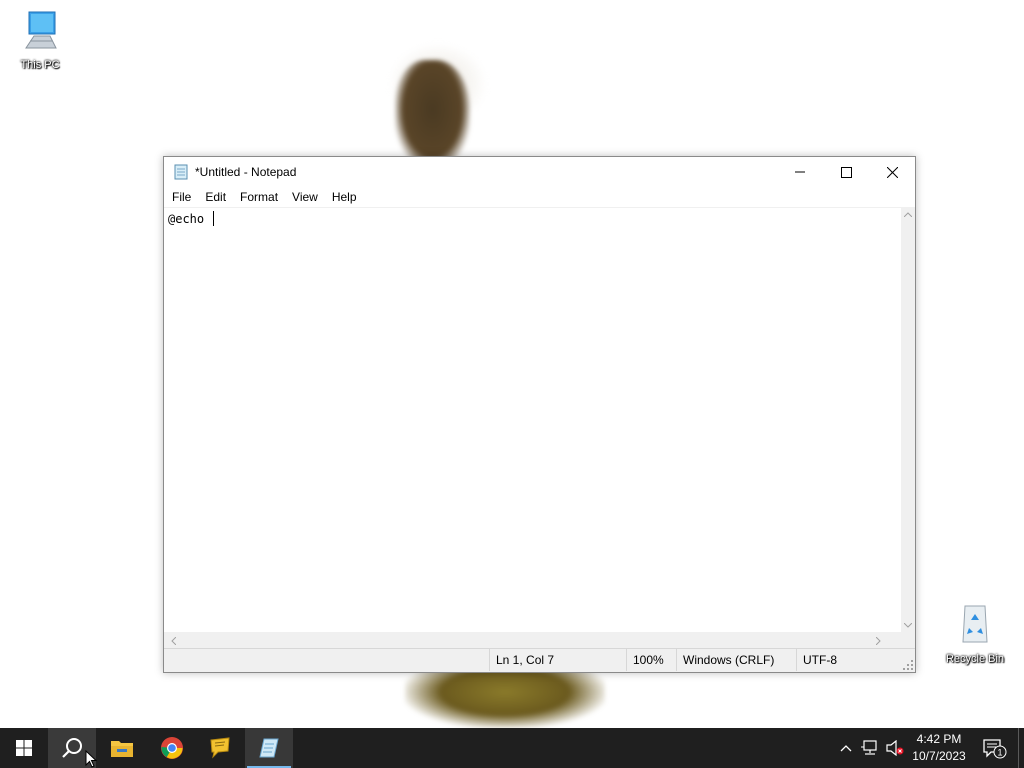 The image size is (1024, 768). I want to click on start-icon, so click(24, 748).